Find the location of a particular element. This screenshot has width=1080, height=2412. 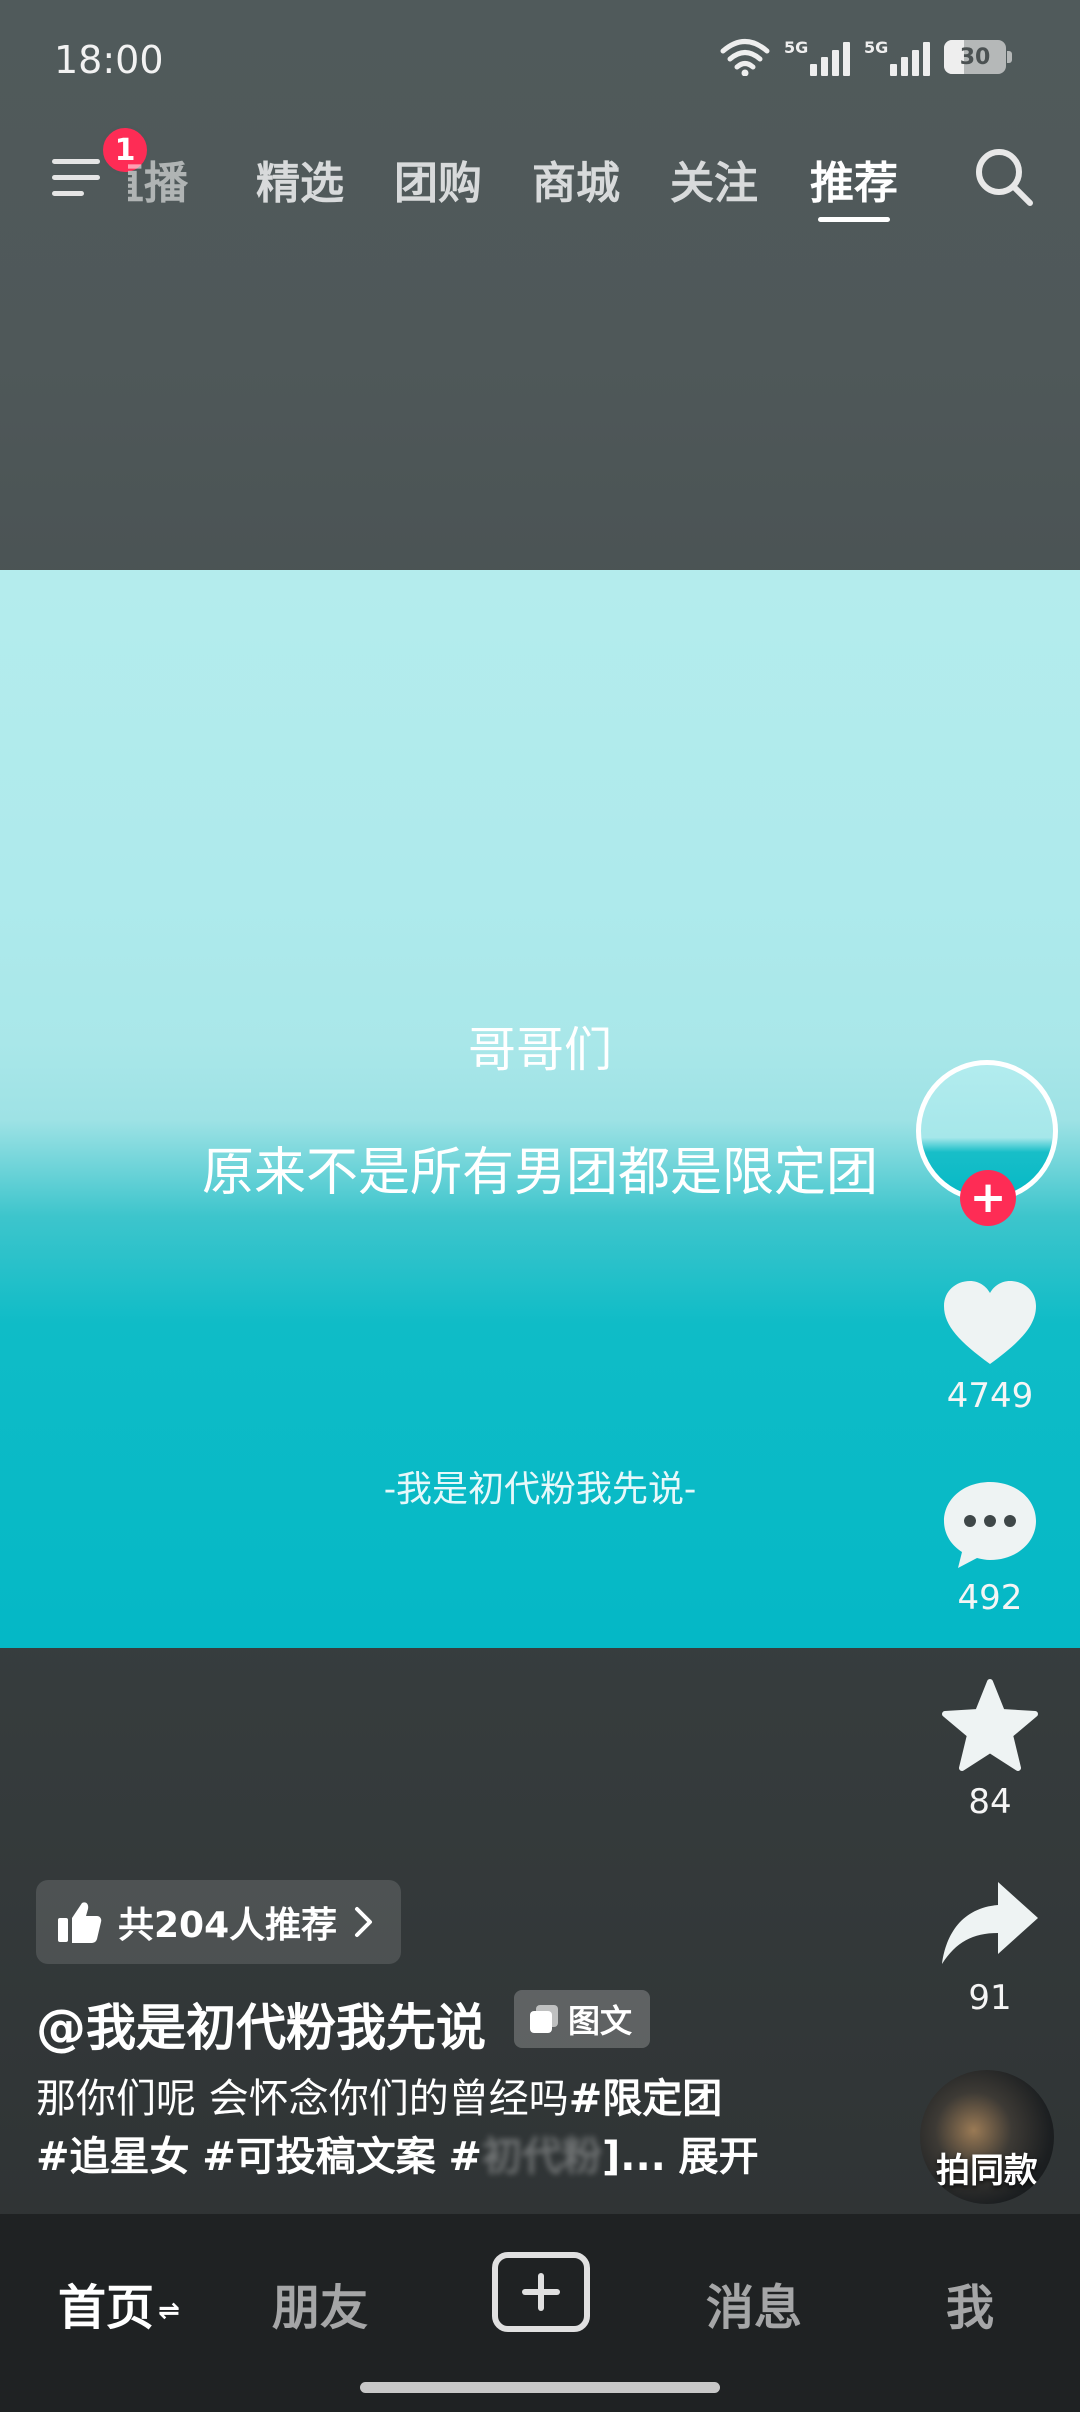

plus-icon is located at coordinates (541, 2292).